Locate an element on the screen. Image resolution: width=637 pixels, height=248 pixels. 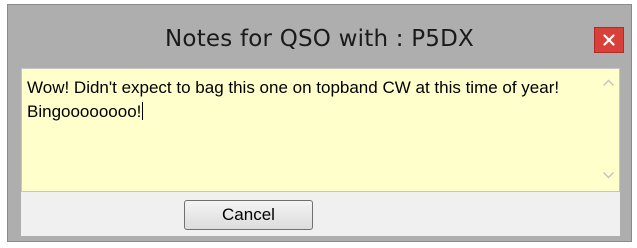
scroll-down-button is located at coordinates (608, 175).